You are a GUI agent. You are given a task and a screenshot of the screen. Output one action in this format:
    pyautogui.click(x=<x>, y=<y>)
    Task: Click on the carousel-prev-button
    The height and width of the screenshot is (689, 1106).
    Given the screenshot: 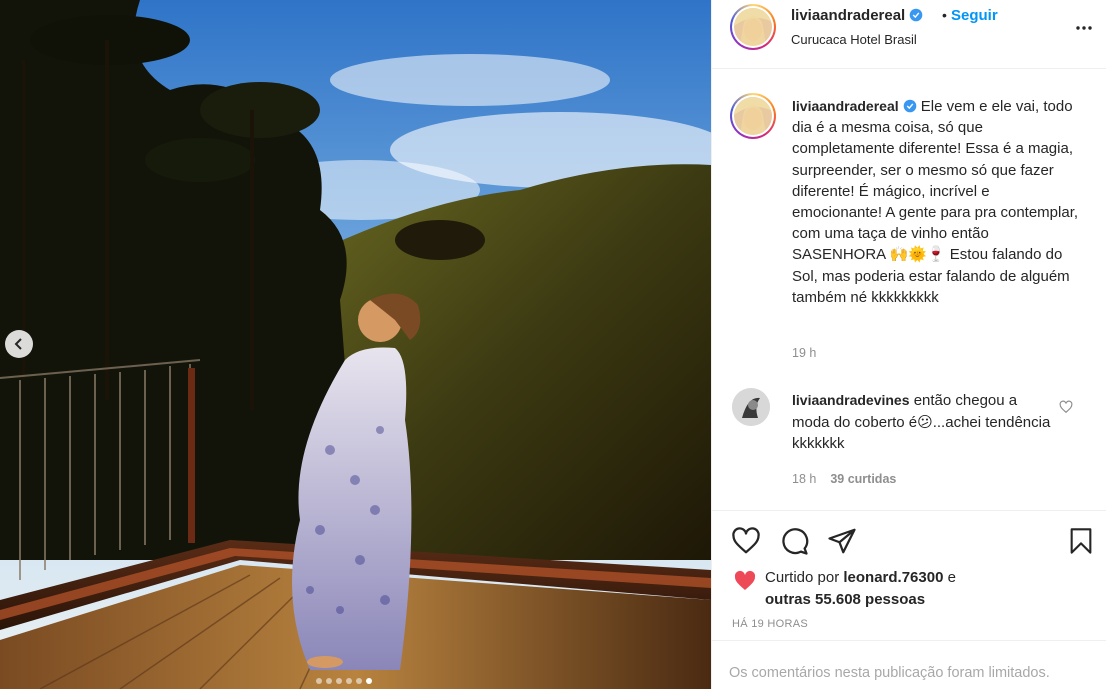 What is the action you would take?
    pyautogui.click(x=19, y=344)
    